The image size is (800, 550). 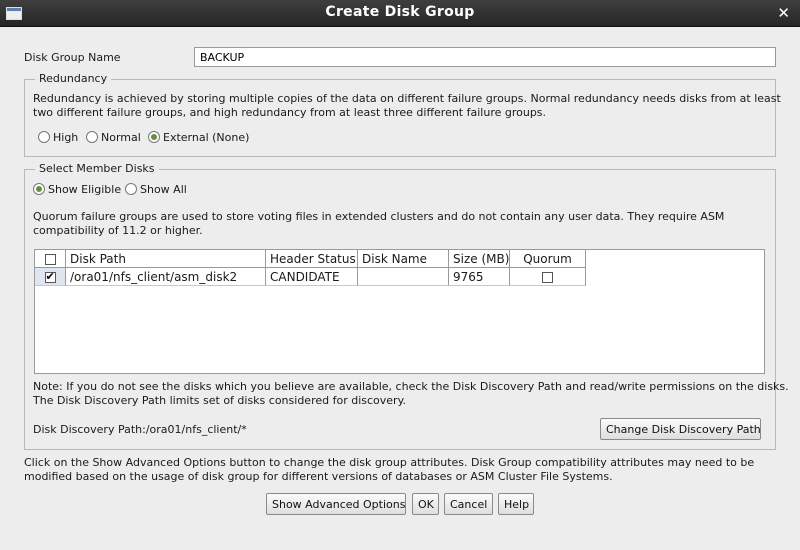 I want to click on row-select-checkbox, so click(x=50, y=277).